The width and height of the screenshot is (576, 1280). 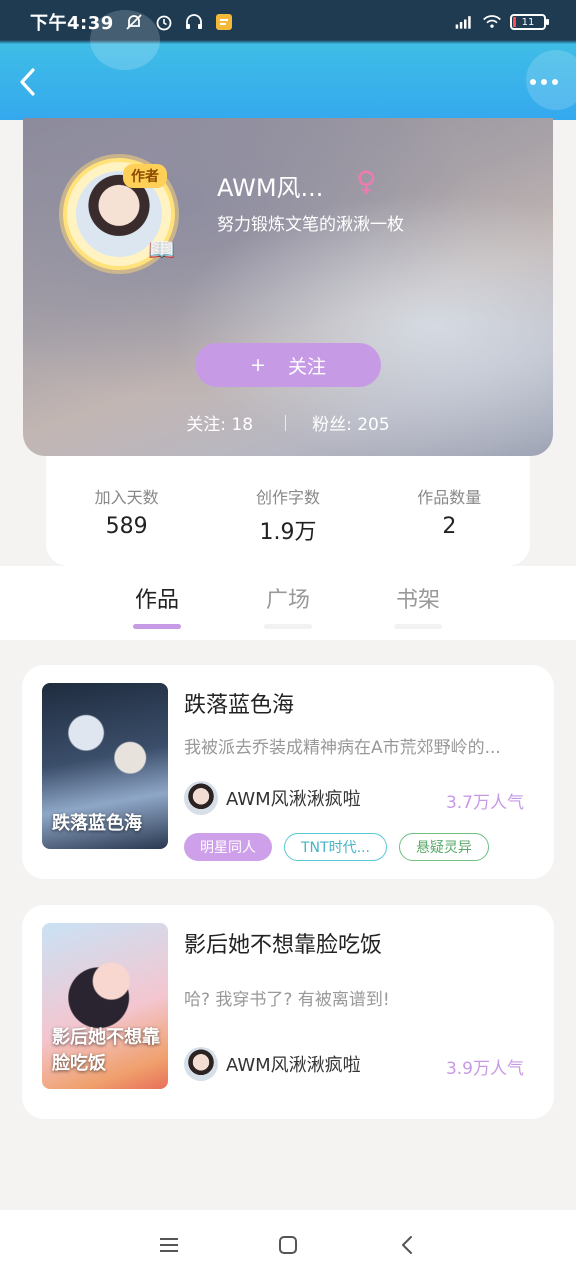 I want to click on stat-label: 创作字数, so click(x=287, y=497).